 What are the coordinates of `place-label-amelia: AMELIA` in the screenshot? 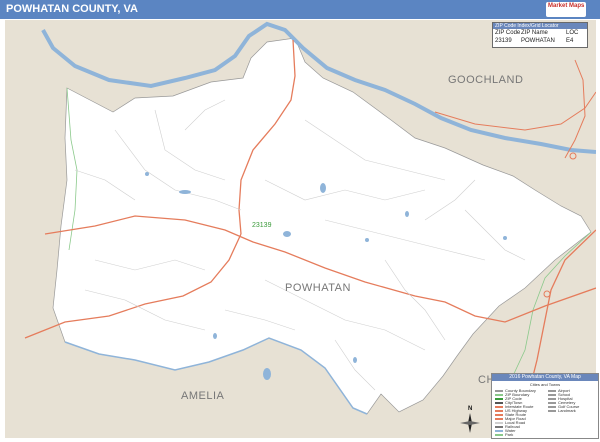 It's located at (203, 396).